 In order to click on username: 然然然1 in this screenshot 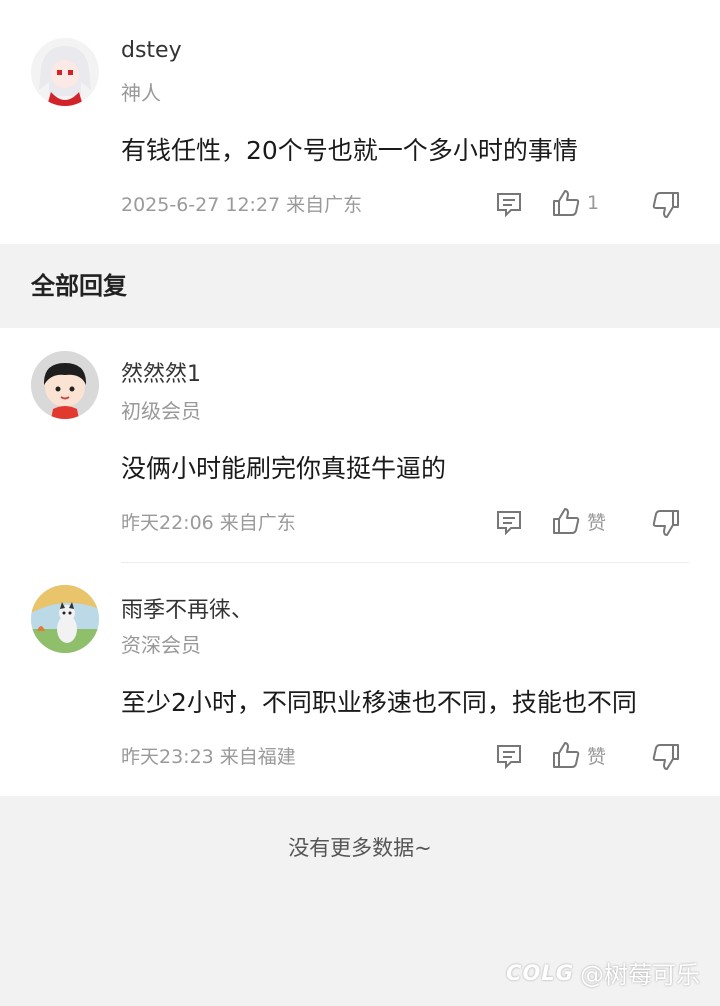, I will do `click(161, 372)`.